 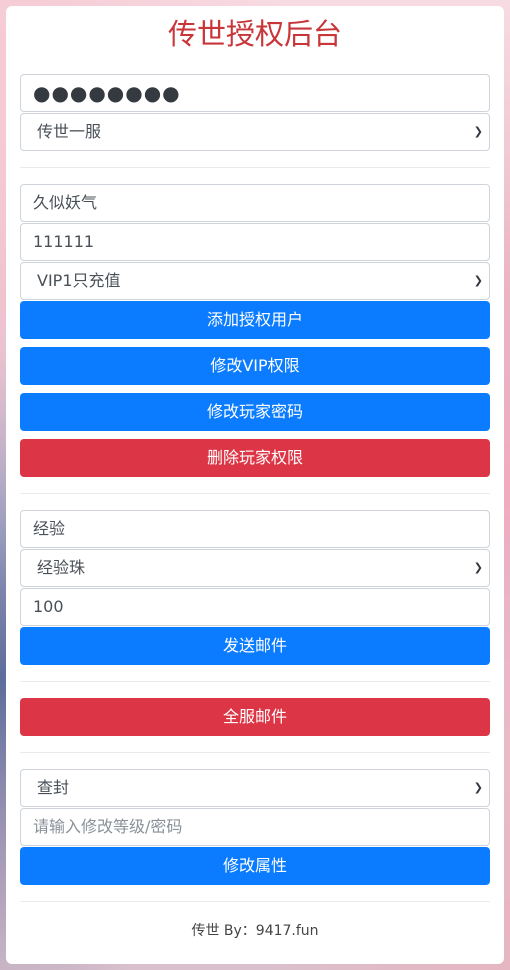 I want to click on action-select-value: 查封, so click(x=53, y=787).